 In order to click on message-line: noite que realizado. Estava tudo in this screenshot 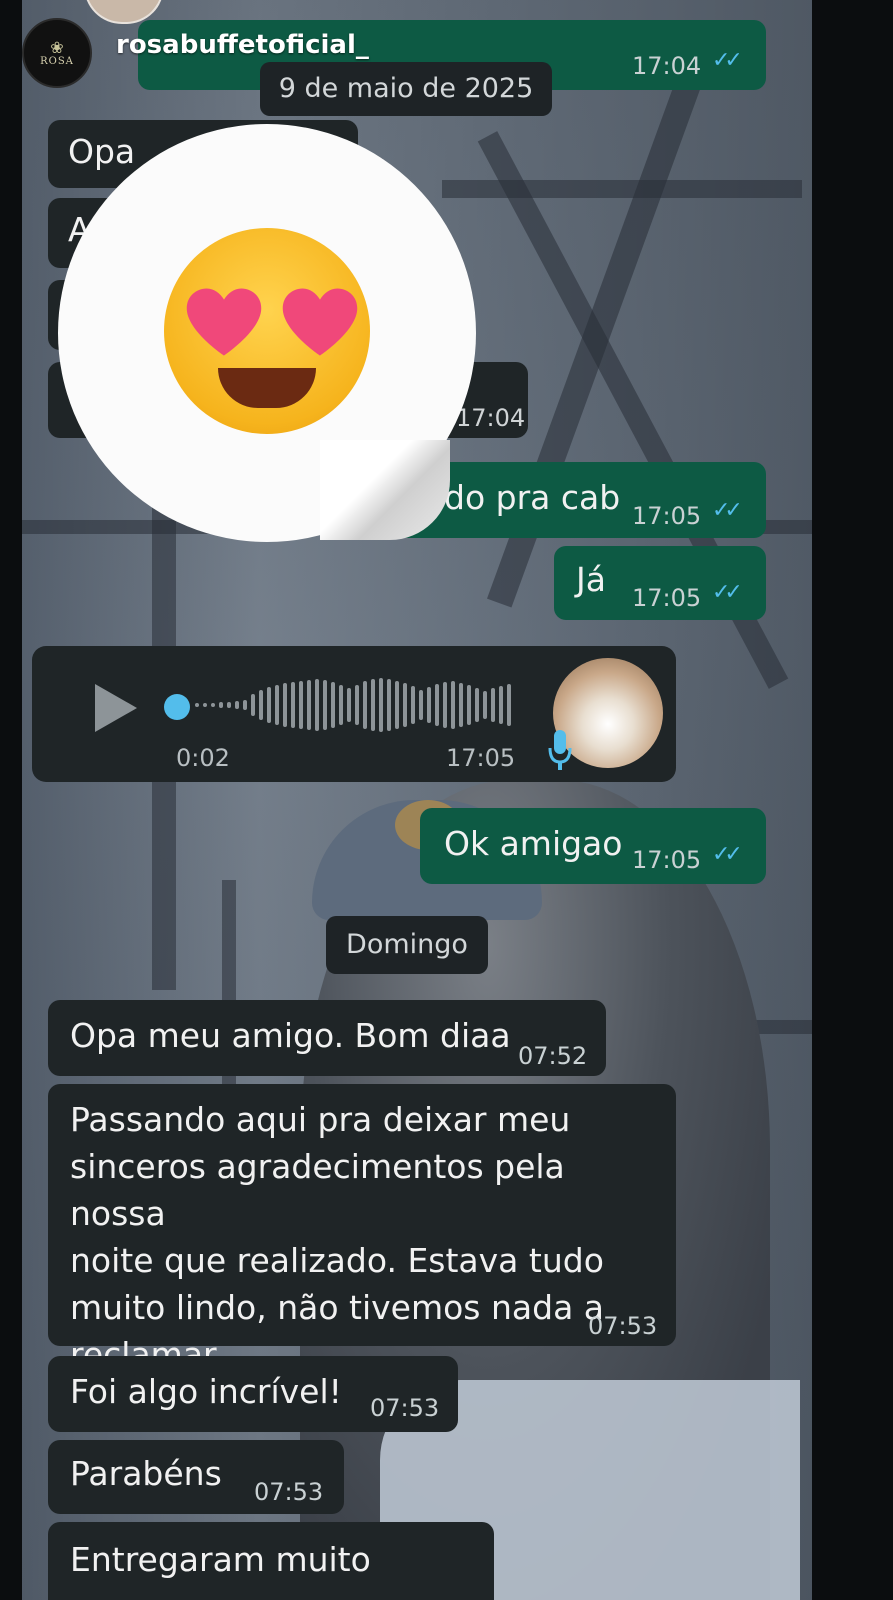, I will do `click(337, 1260)`.